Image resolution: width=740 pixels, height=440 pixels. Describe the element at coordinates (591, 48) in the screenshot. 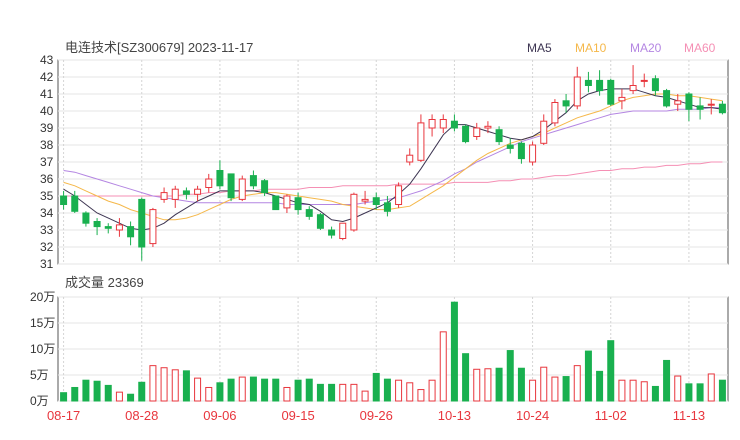

I see `legend-ma10: MA10` at that location.